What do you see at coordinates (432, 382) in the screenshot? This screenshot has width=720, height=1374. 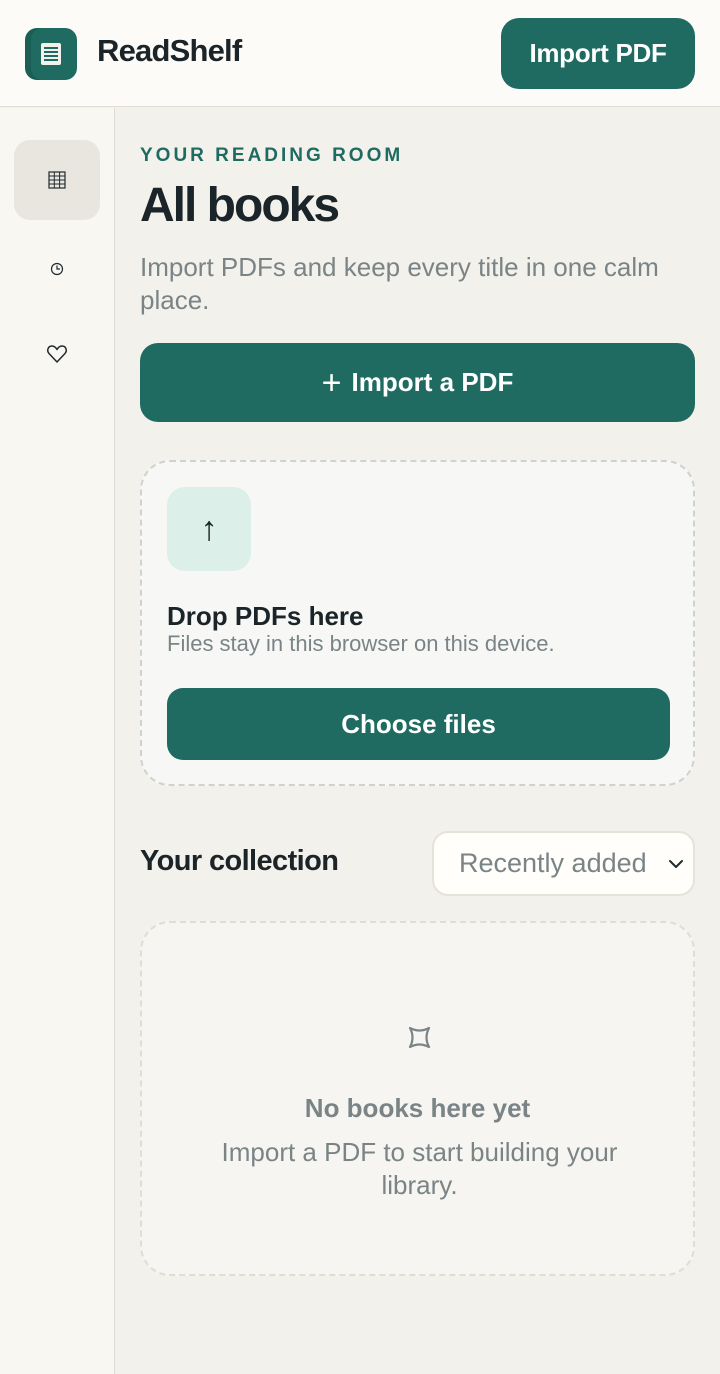 I see `import-a-pdf-label: Import a PDF` at bounding box center [432, 382].